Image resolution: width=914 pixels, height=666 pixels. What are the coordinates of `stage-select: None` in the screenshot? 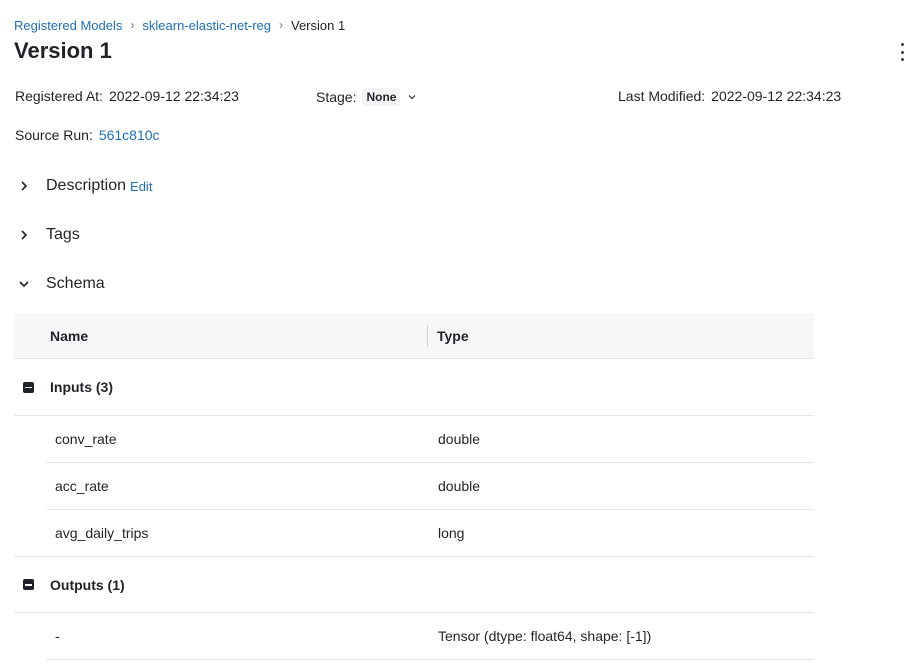 It's located at (381, 97).